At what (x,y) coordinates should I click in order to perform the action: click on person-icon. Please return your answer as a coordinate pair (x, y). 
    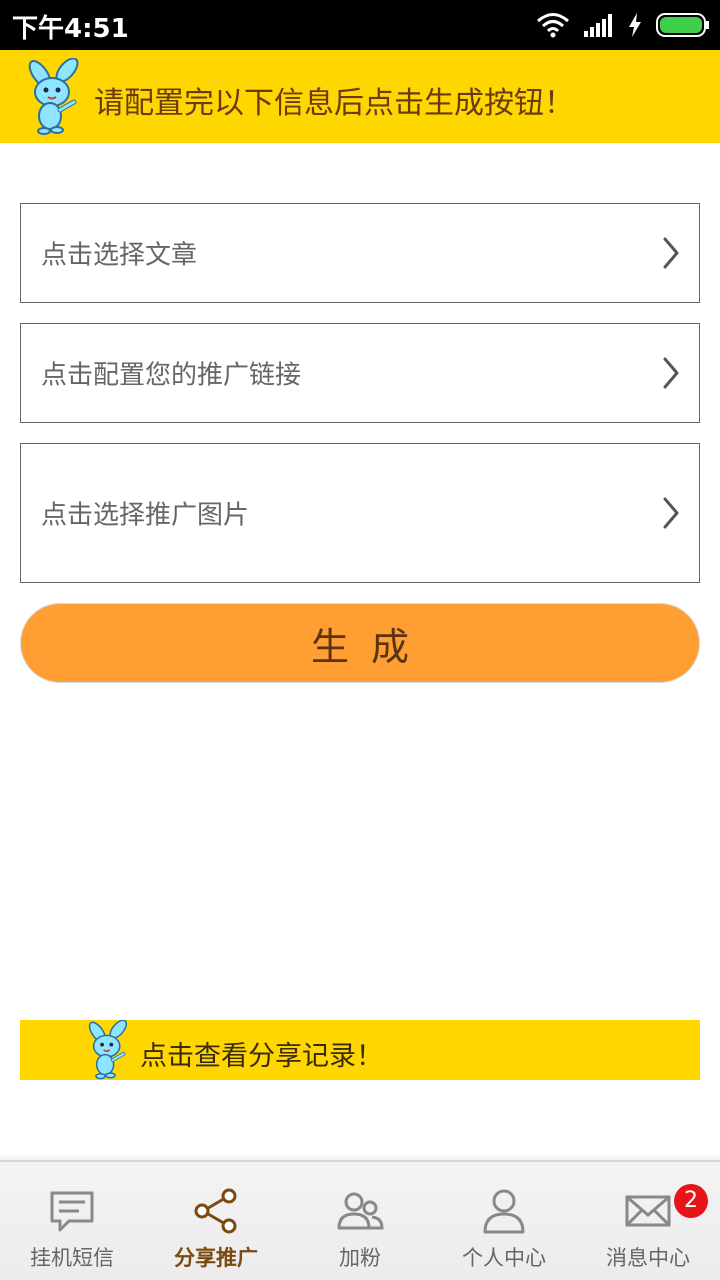
    Looking at the image, I should click on (504, 1211).